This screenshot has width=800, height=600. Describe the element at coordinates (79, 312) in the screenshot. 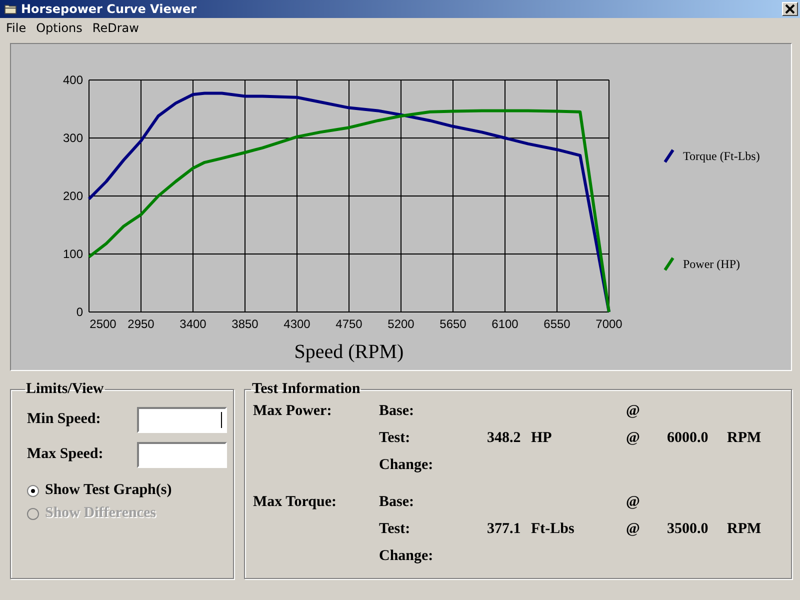

I see `y-tick-label: 0` at that location.